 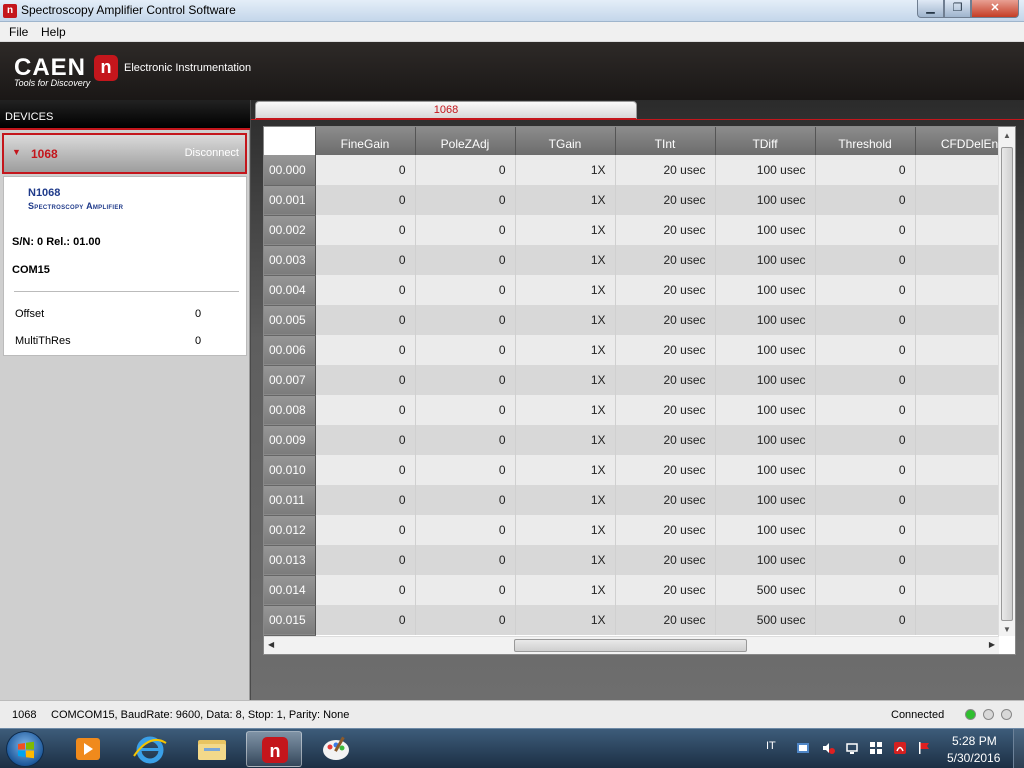 I want to click on channel-row: 00.000001X20 usec100 usec0D, so click(x=631, y=170).